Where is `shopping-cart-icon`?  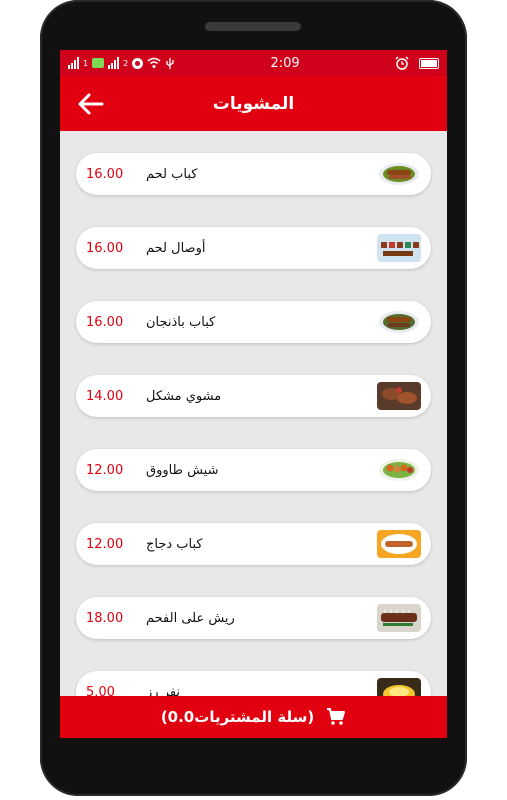 shopping-cart-icon is located at coordinates (336, 716).